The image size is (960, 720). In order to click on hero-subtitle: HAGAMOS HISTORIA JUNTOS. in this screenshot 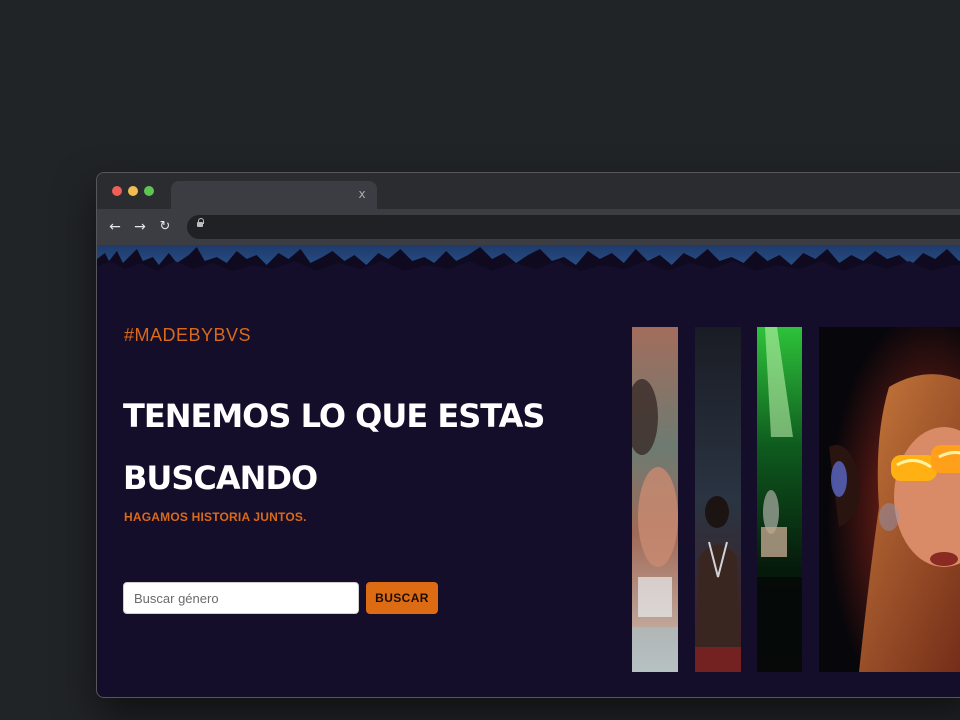, I will do `click(215, 517)`.